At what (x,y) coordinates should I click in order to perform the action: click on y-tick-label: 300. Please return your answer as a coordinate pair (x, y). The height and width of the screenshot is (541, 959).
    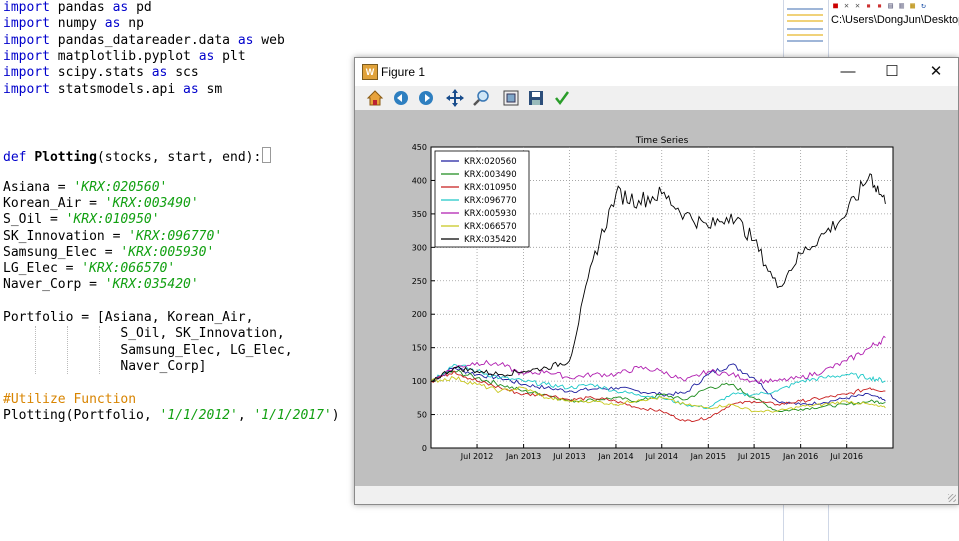
    Looking at the image, I should click on (419, 247).